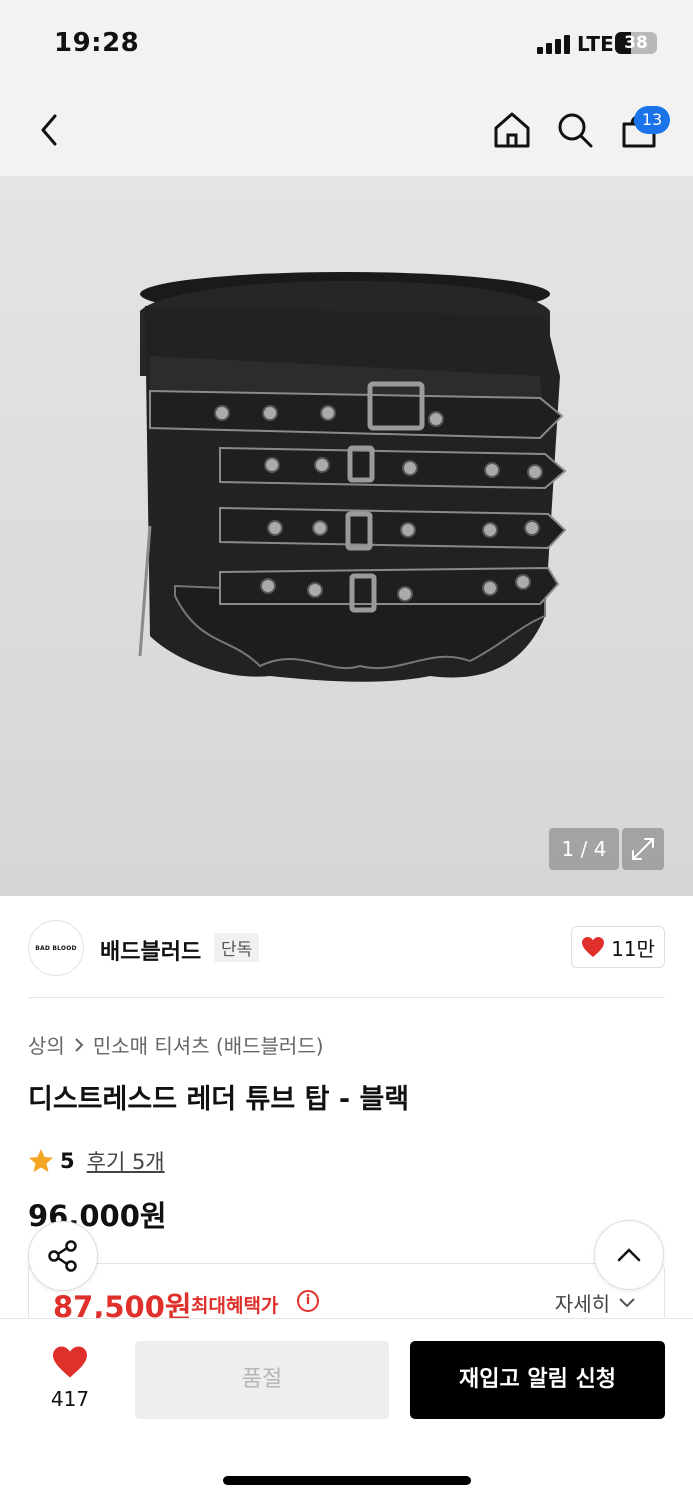 The width and height of the screenshot is (693, 1500). What do you see at coordinates (237, 947) in the screenshot?
I see `exclusive-tag: 단독` at bounding box center [237, 947].